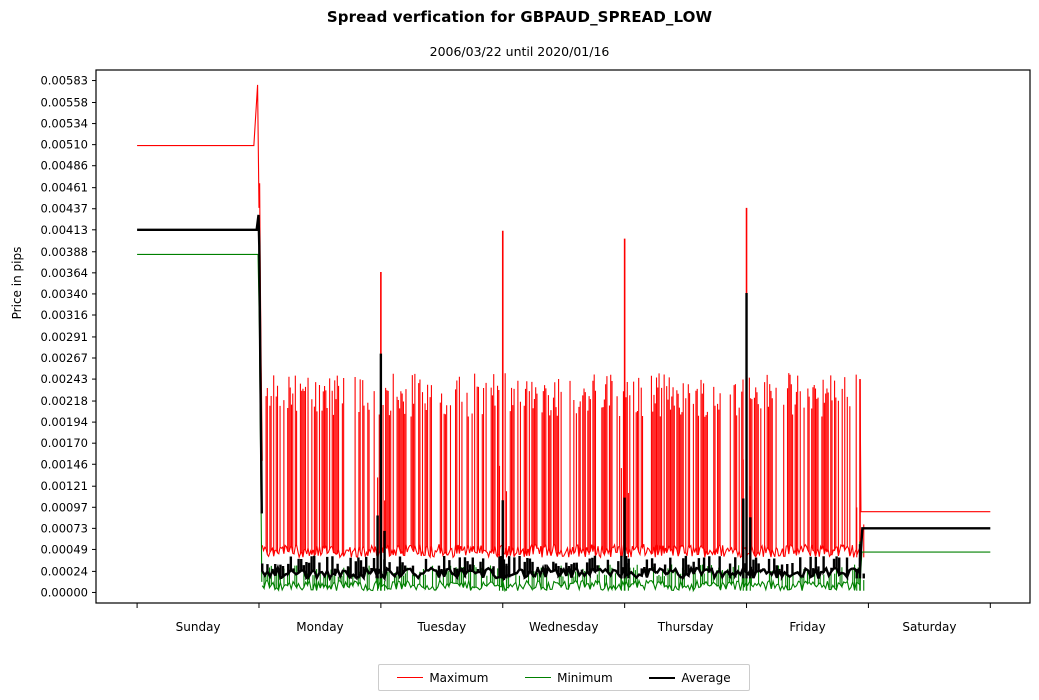 The height and width of the screenshot is (700, 1039). Describe the element at coordinates (64, 124) in the screenshot. I see `y-tick-label: 0.00534` at that location.